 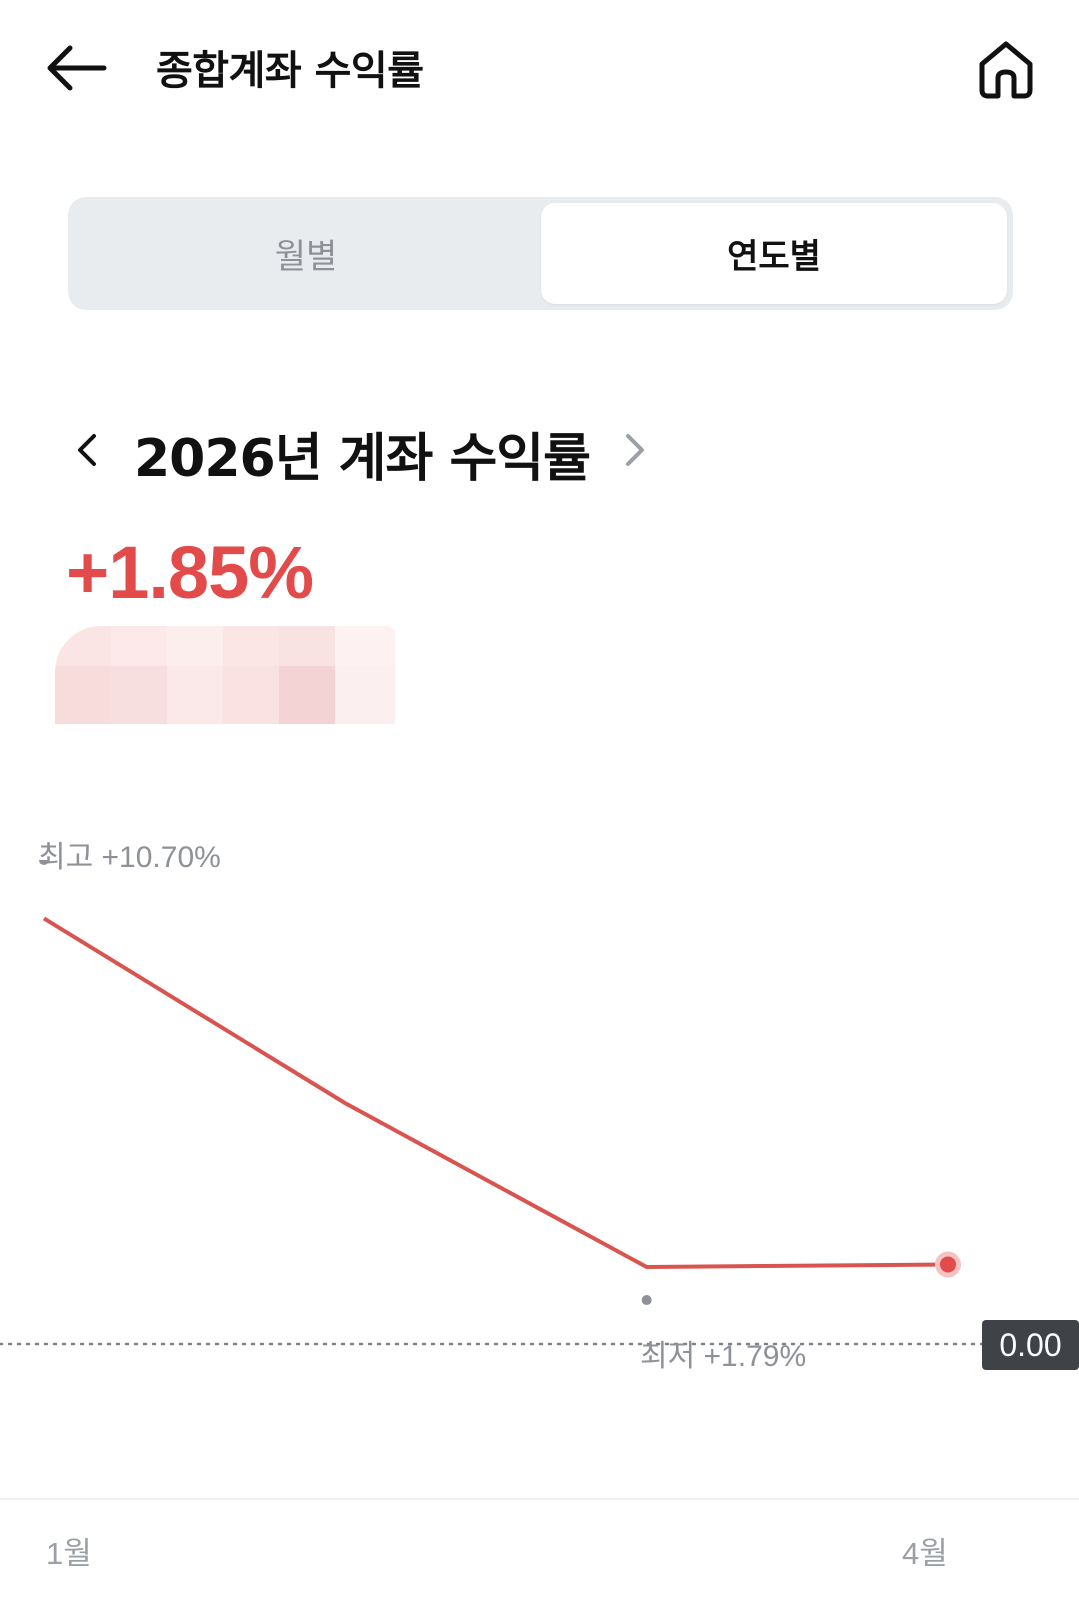 What do you see at coordinates (225, 675) in the screenshot?
I see `blurred-amount` at bounding box center [225, 675].